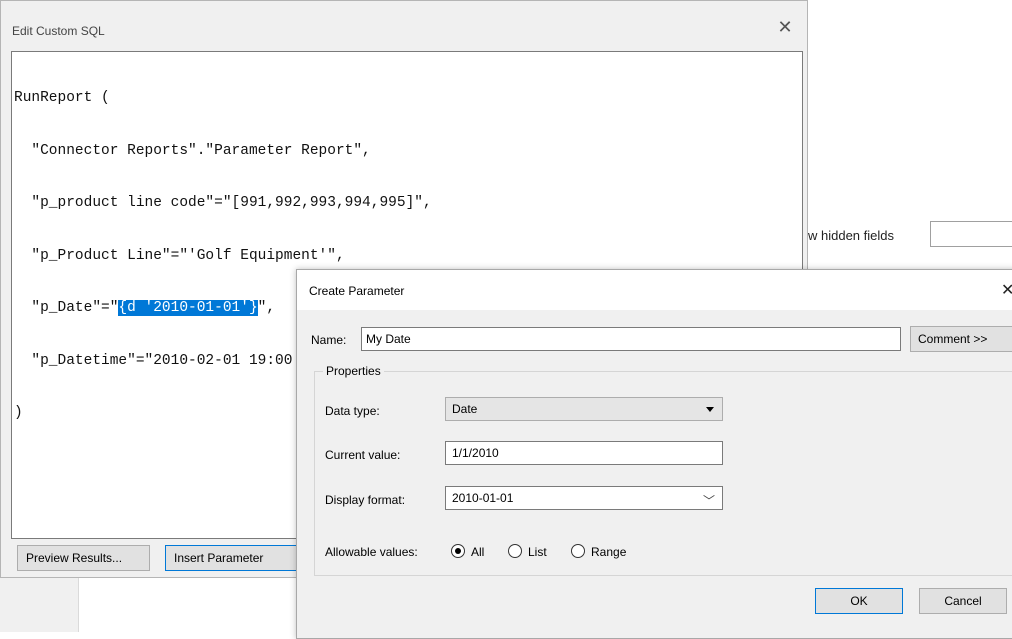 This screenshot has height=639, width=1012. What do you see at coordinates (188, 308) in the screenshot?
I see `selected-text: {d '2010-01-01'}` at bounding box center [188, 308].